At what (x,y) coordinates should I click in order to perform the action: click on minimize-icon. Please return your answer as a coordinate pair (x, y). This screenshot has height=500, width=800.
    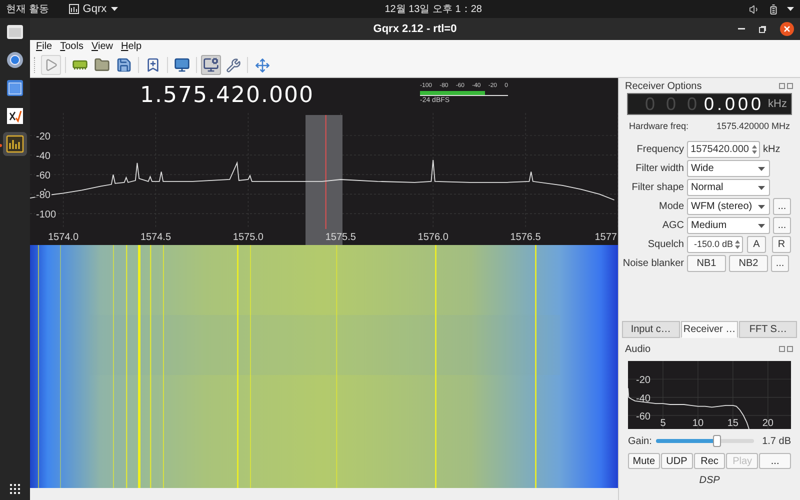
    Looking at the image, I should click on (741, 29).